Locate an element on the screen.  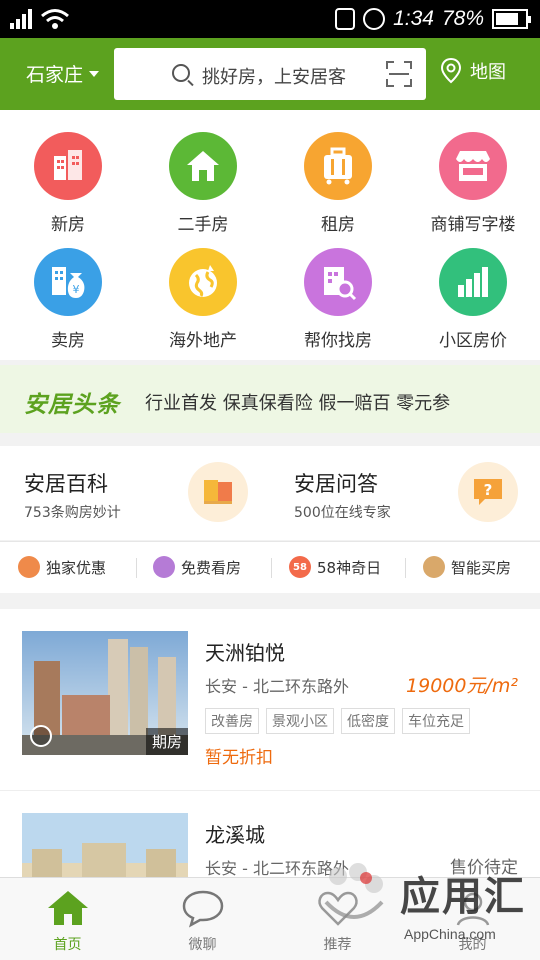
alarm-icon is located at coordinates (374, 19).